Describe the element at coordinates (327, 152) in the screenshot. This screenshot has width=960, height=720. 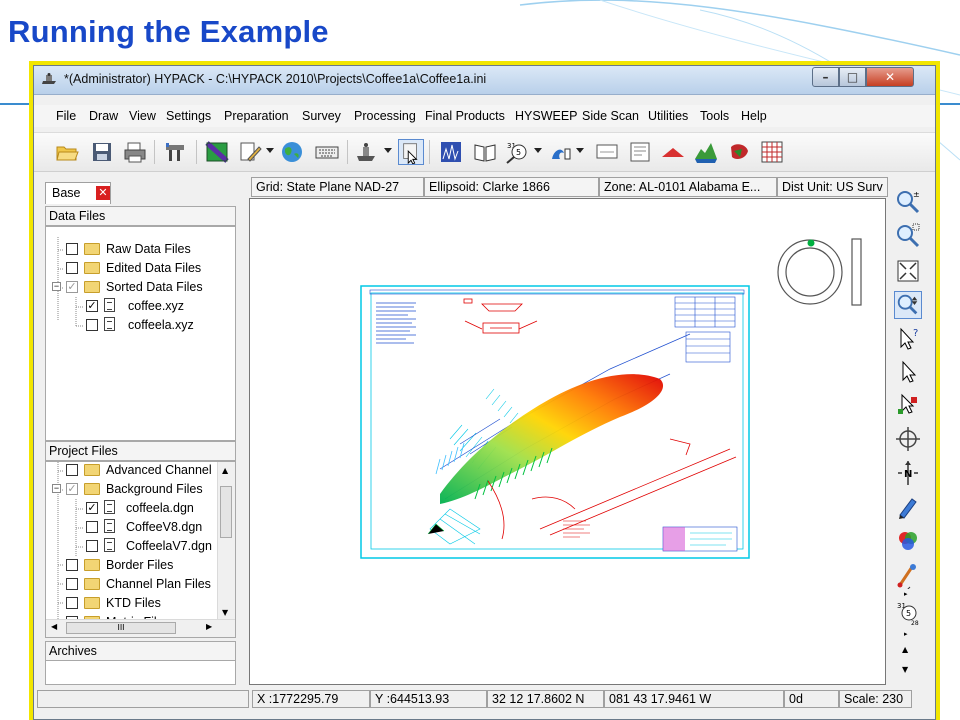
I see `keyboard-icon` at that location.